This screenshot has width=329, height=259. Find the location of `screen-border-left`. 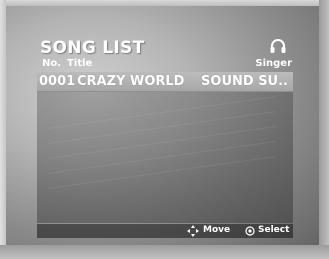

screen-border-left is located at coordinates (3, 129).